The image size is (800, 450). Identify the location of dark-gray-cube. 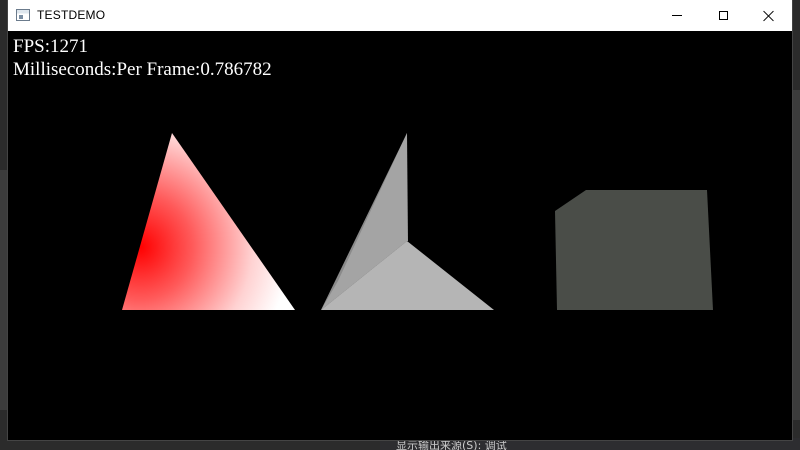
(634, 250).